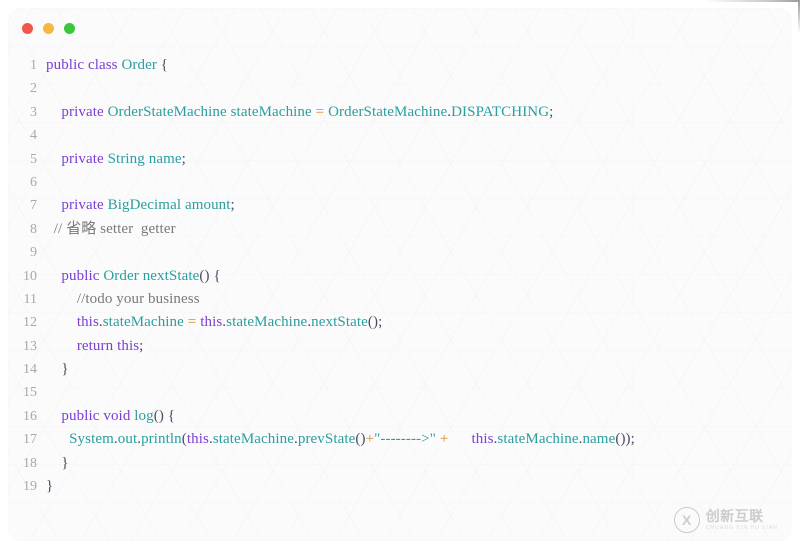 Image resolution: width=800 pixels, height=549 pixels. What do you see at coordinates (33, 182) in the screenshot?
I see `line-number: 6` at bounding box center [33, 182].